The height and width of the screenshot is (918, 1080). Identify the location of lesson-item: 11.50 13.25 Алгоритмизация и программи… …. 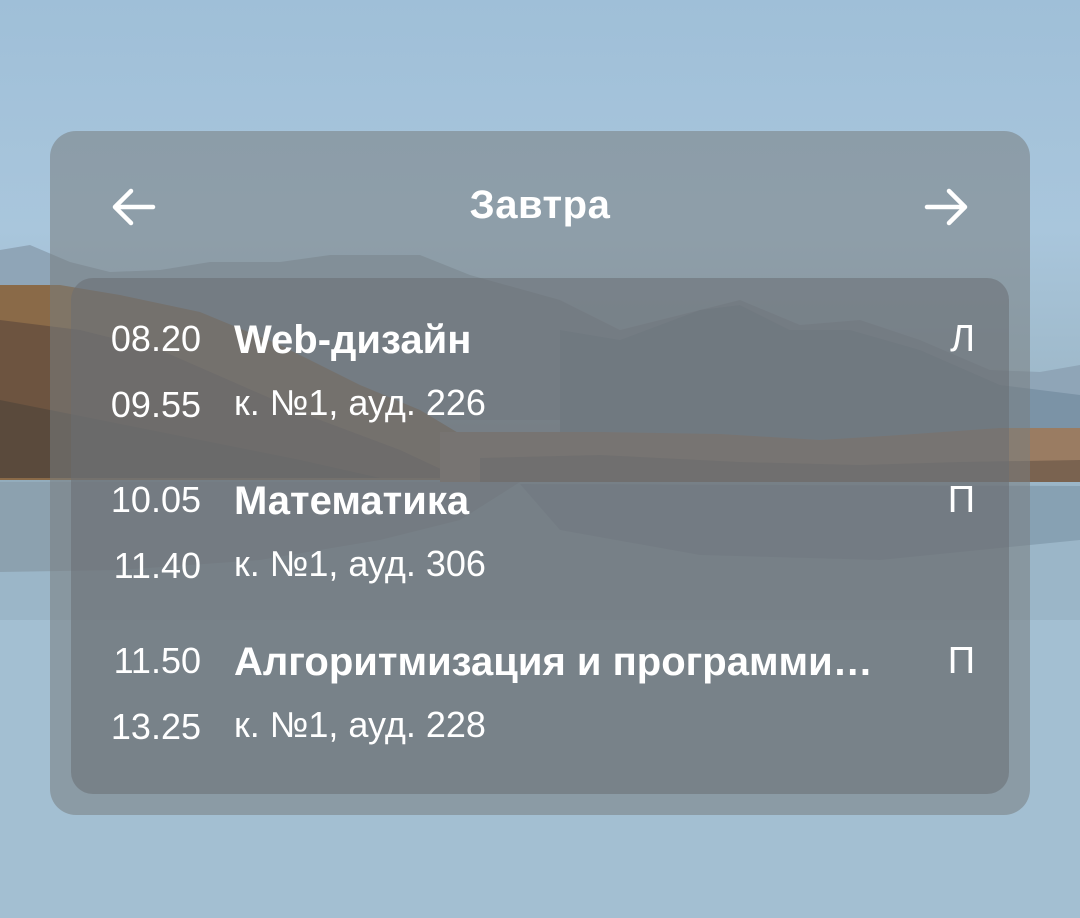
(540, 673).